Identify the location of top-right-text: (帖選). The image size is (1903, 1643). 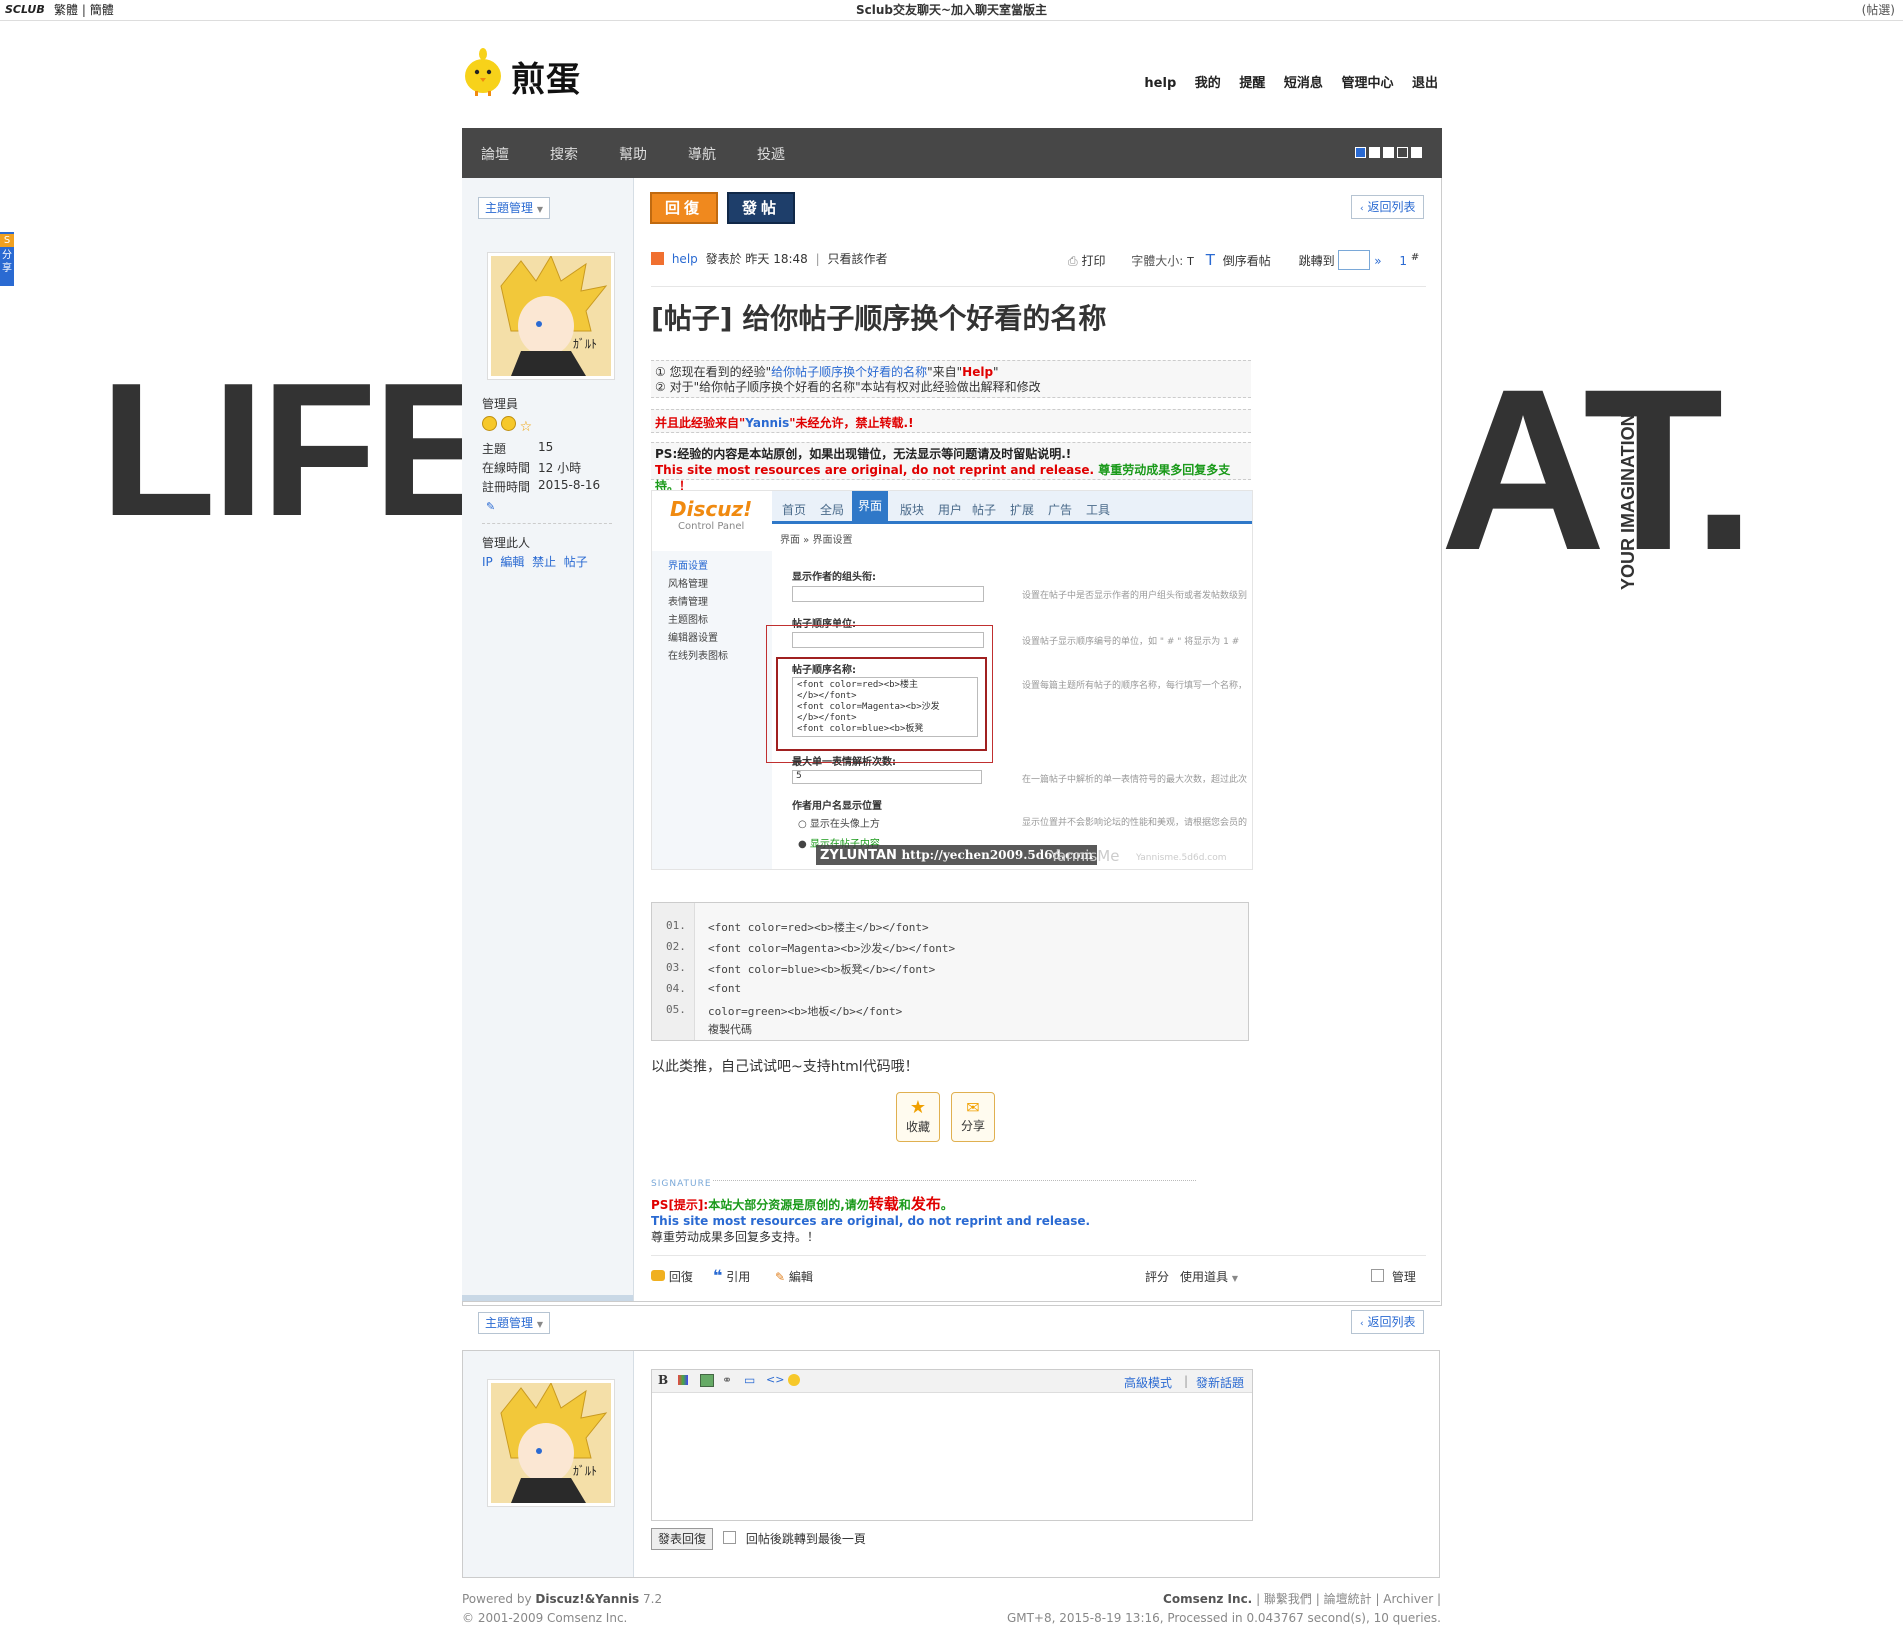
(1878, 10).